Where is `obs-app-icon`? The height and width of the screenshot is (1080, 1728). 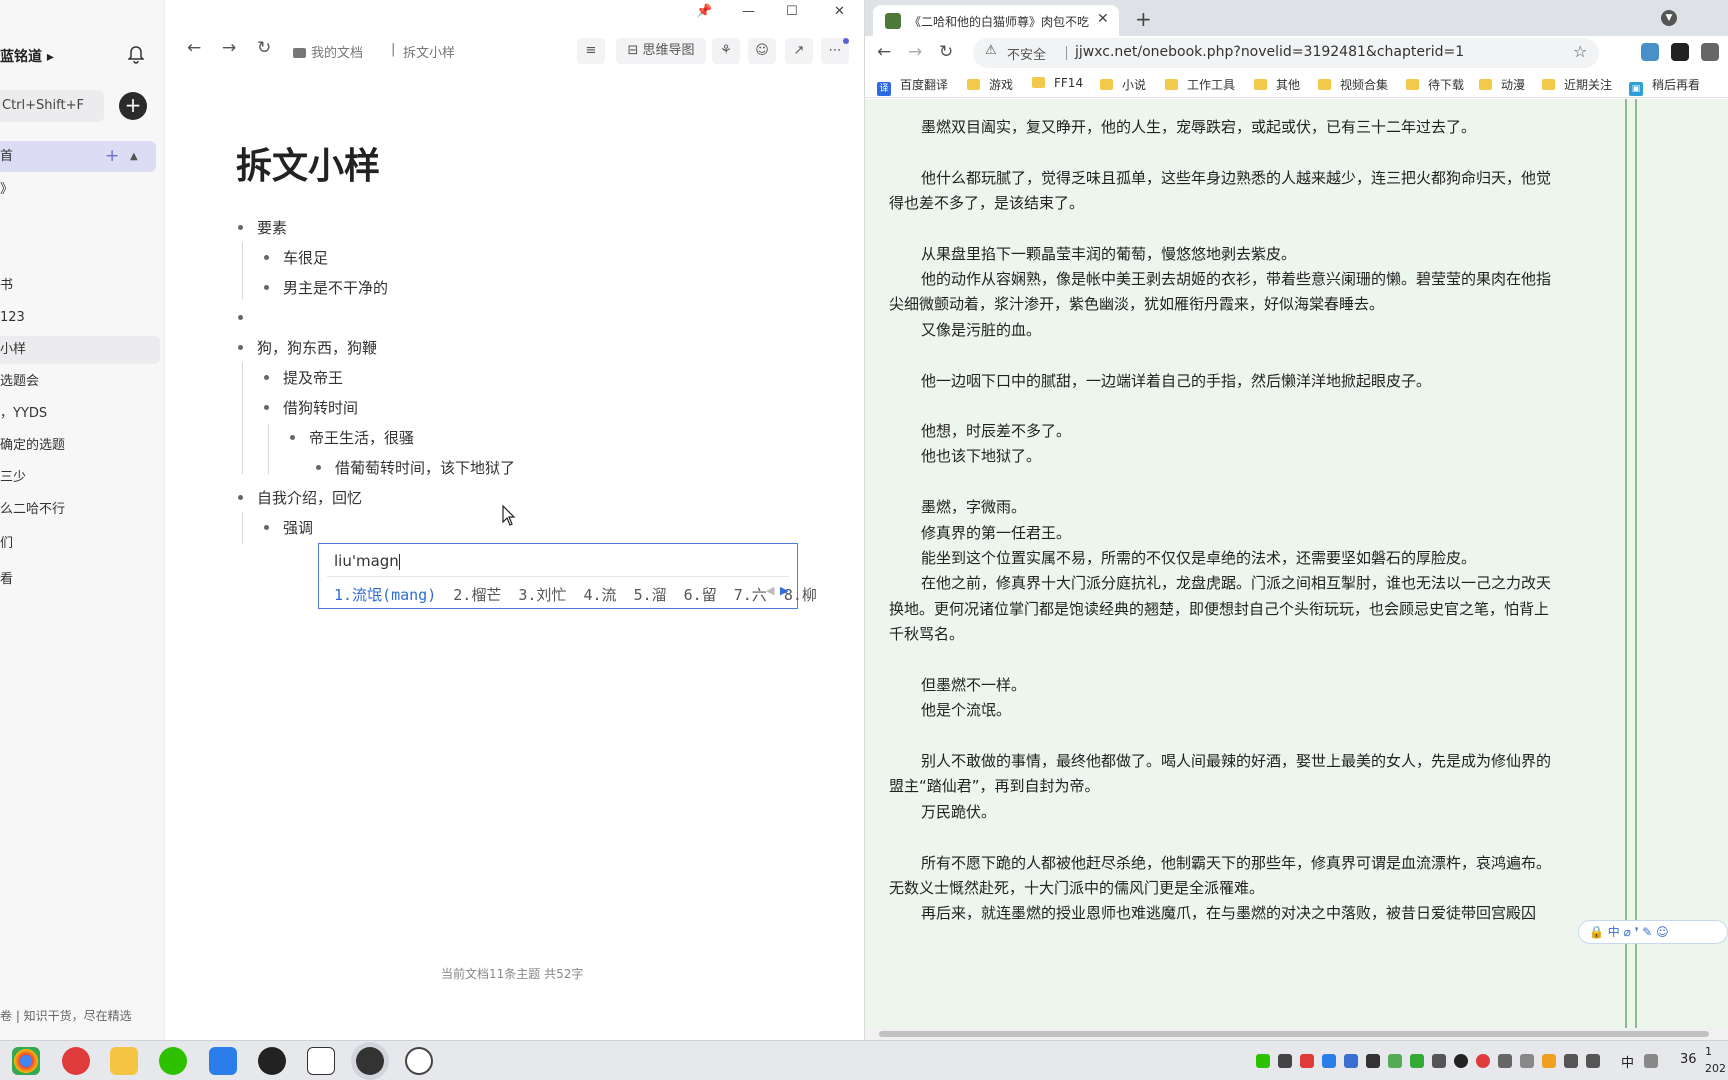 obs-app-icon is located at coordinates (419, 1061).